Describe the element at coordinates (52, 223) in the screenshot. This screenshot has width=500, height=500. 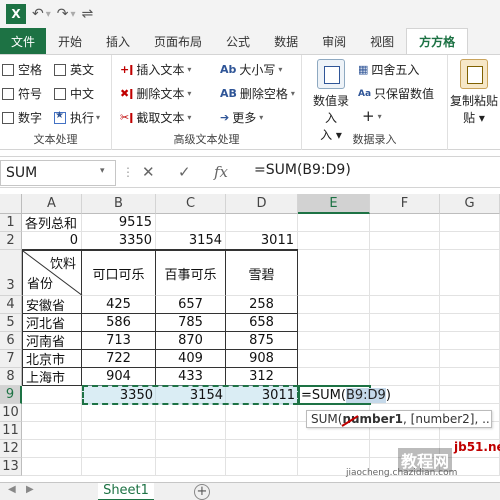
I see `cell-a1: 各列总和` at that location.